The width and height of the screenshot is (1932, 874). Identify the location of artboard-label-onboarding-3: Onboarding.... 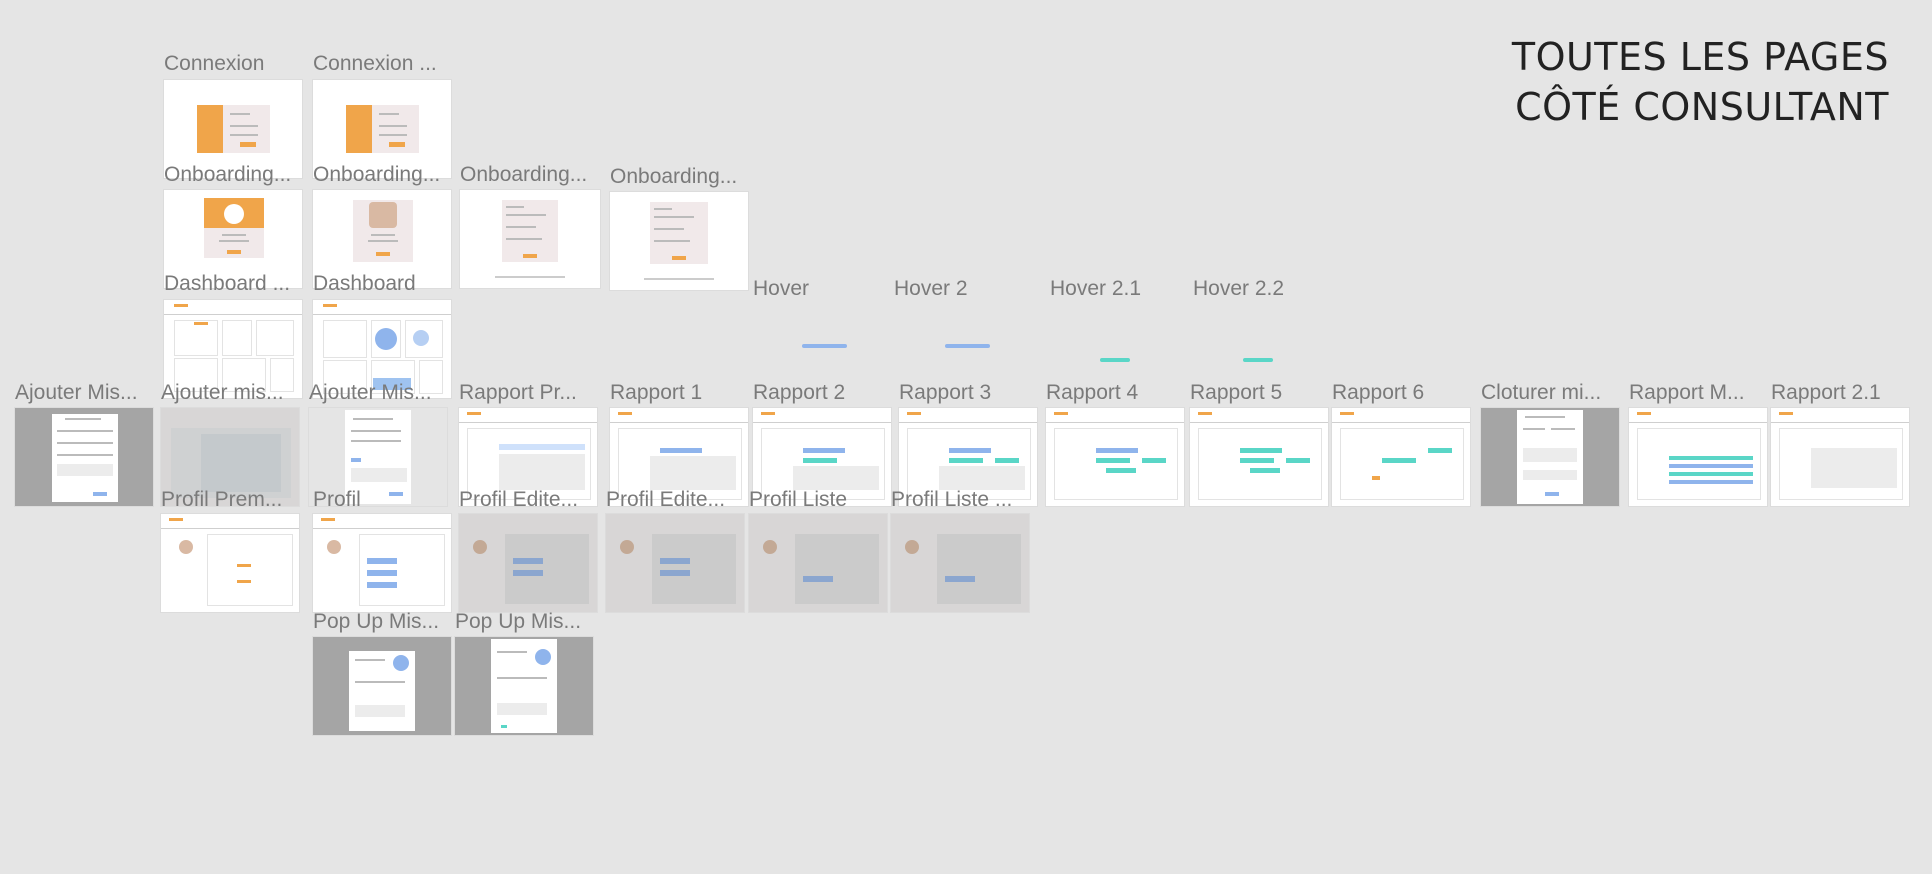
(530, 175).